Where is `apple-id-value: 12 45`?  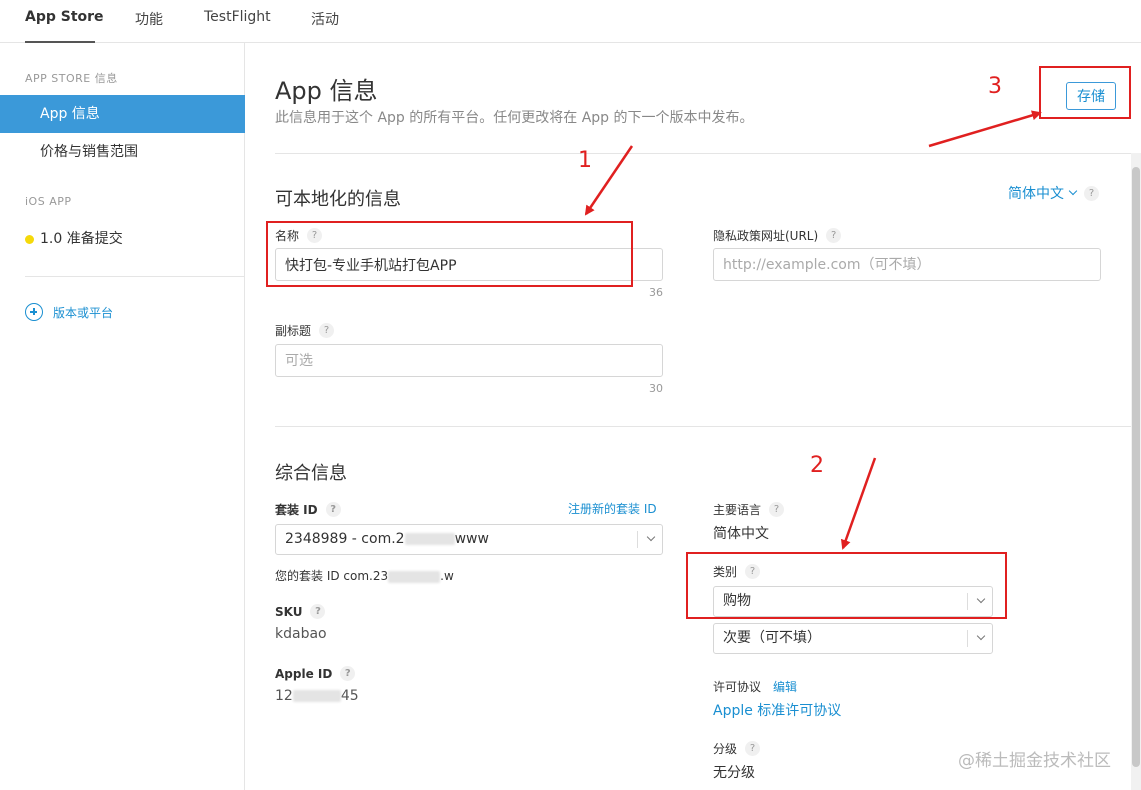
apple-id-value: 12 45 is located at coordinates (317, 696).